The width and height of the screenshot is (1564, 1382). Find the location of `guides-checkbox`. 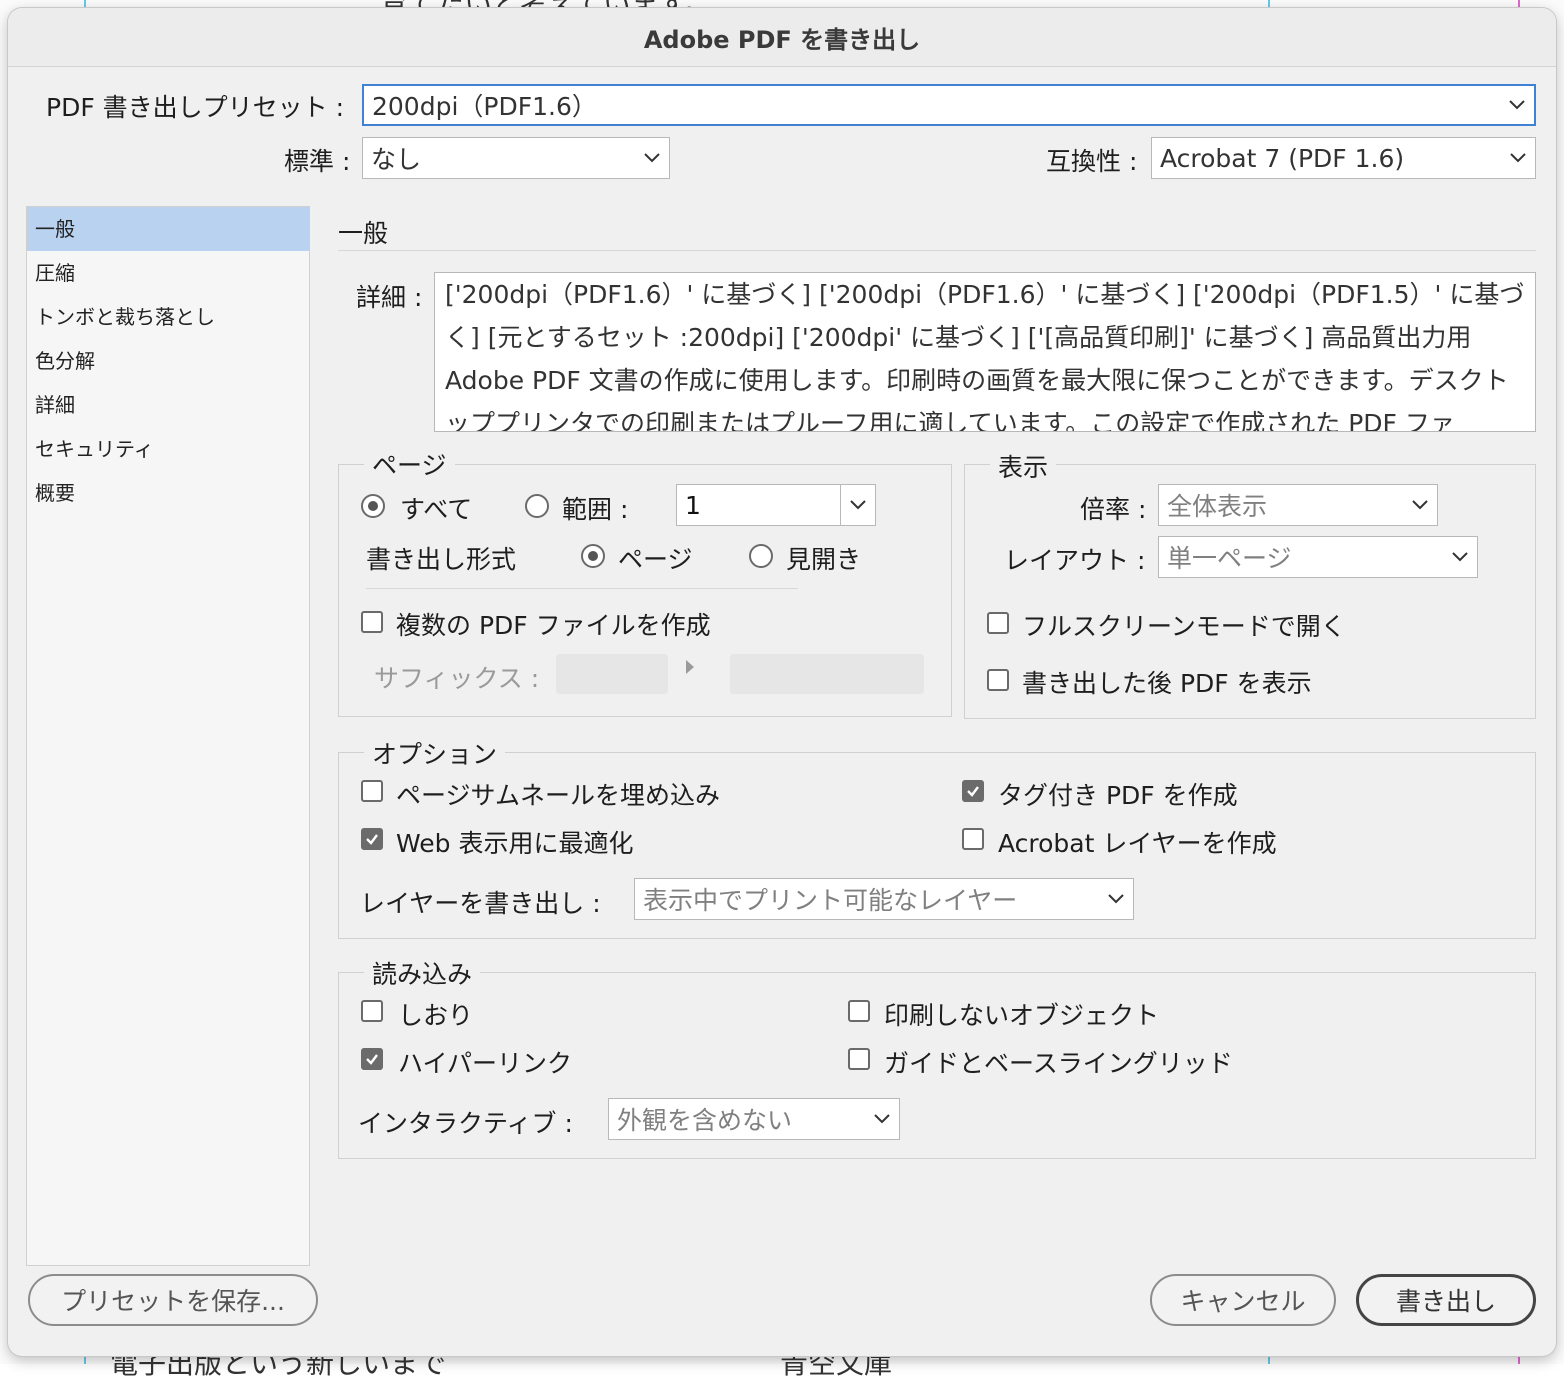

guides-checkbox is located at coordinates (859, 1059).